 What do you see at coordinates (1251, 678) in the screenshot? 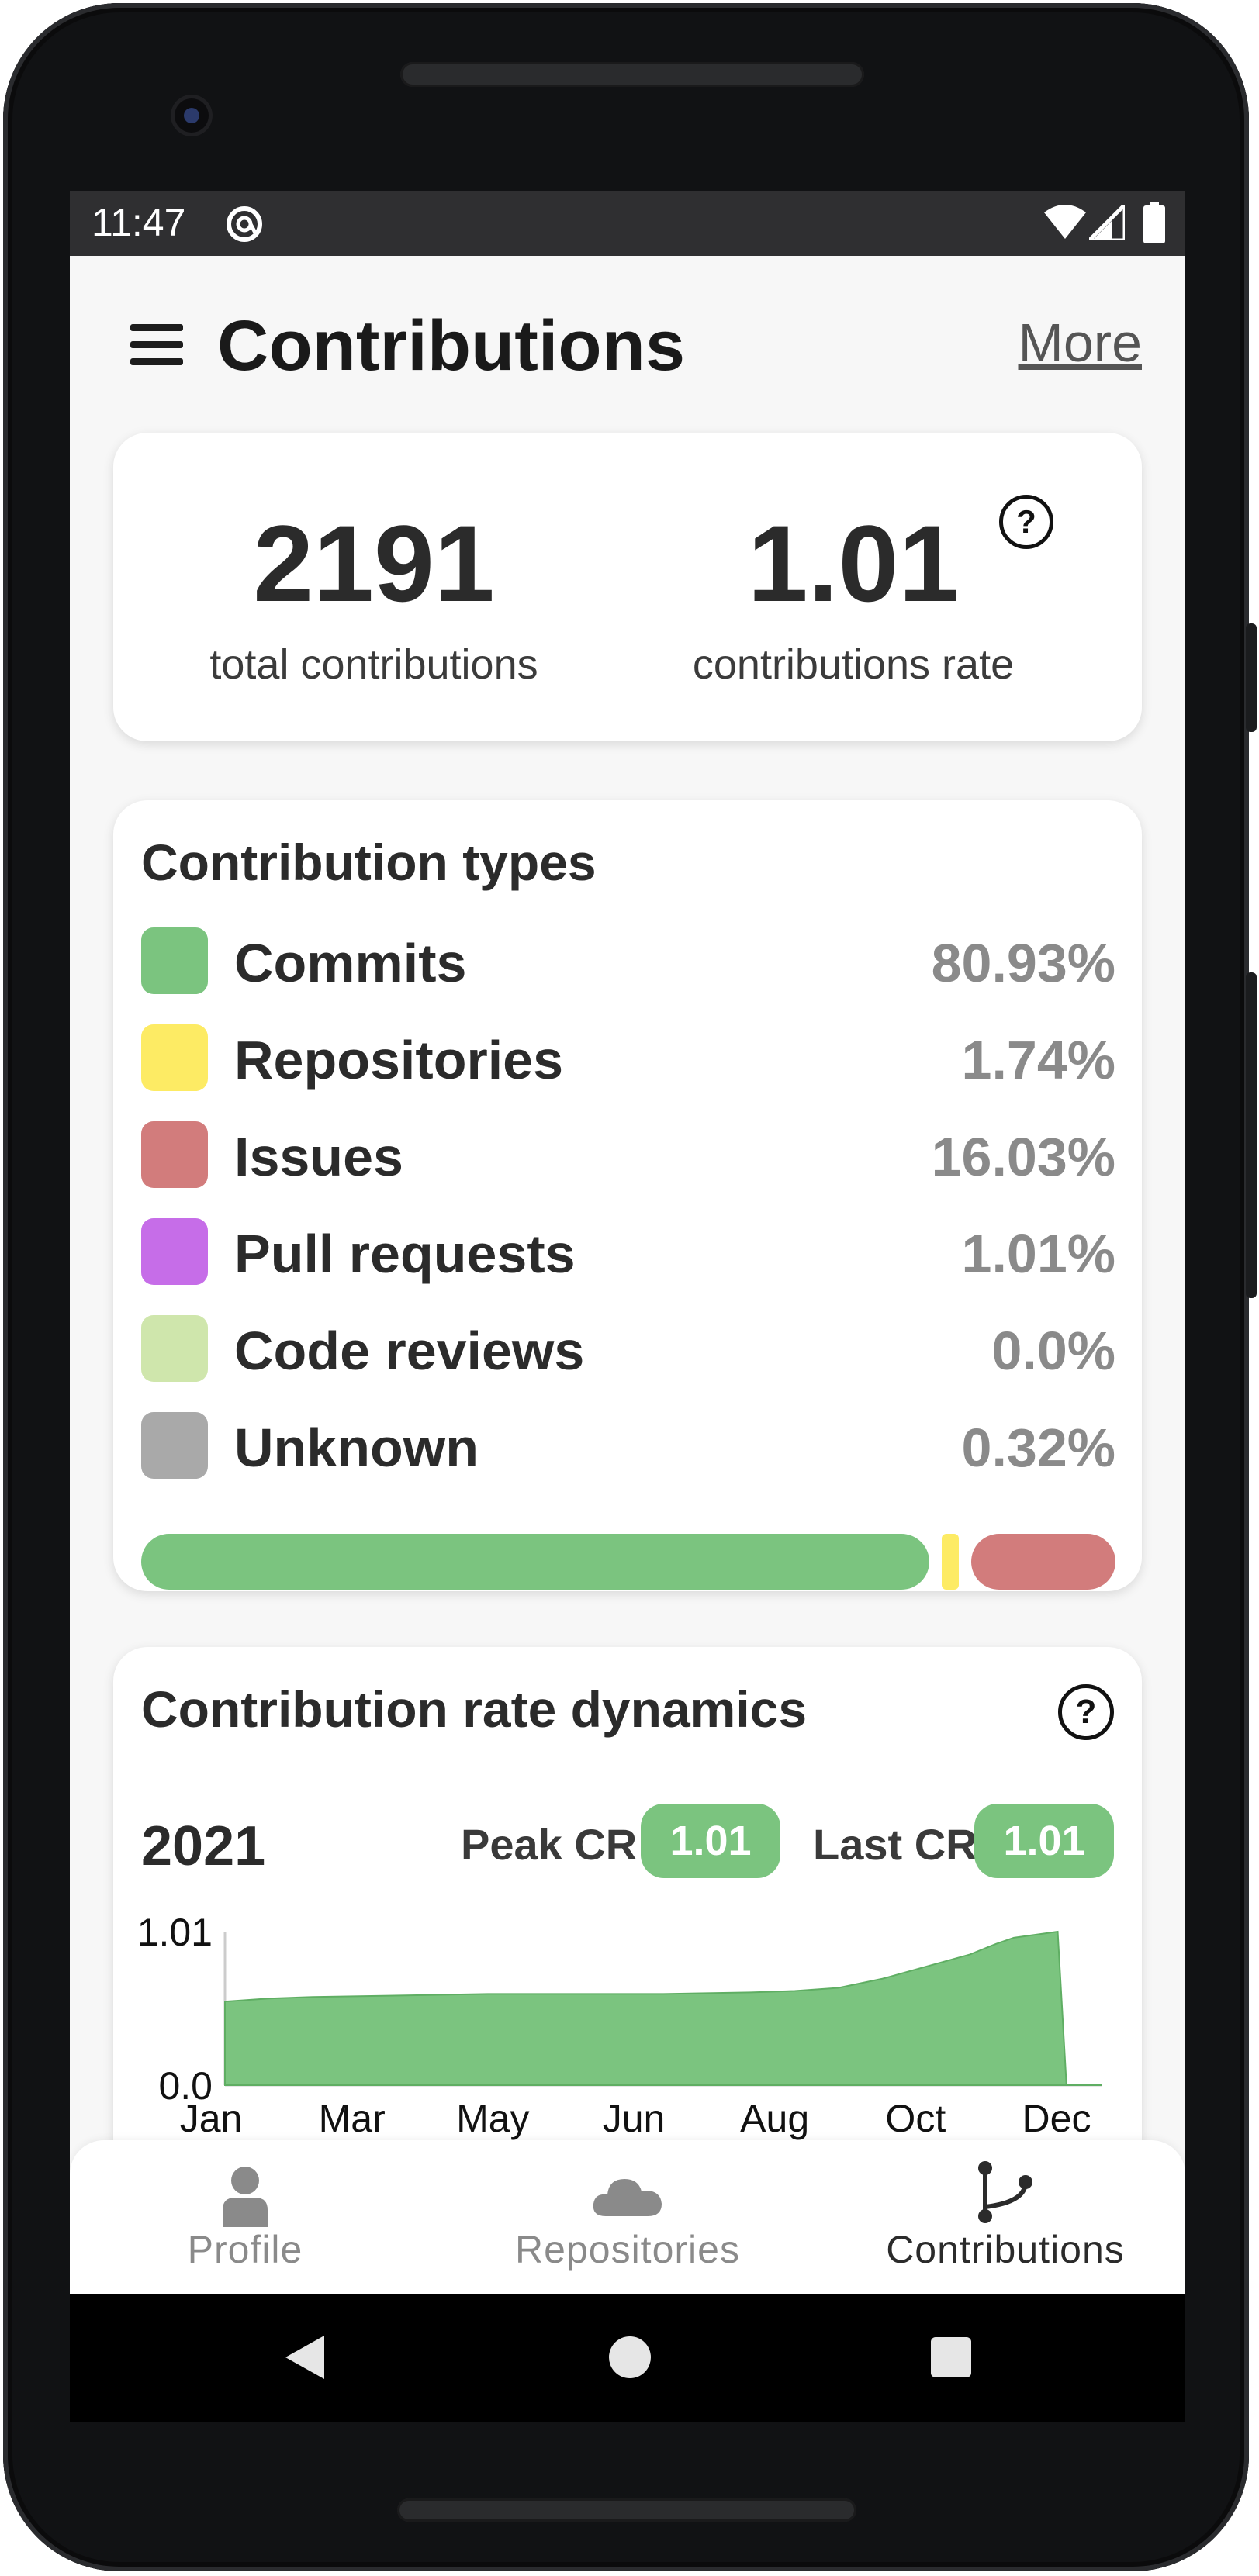
I see `side-button-power` at bounding box center [1251, 678].